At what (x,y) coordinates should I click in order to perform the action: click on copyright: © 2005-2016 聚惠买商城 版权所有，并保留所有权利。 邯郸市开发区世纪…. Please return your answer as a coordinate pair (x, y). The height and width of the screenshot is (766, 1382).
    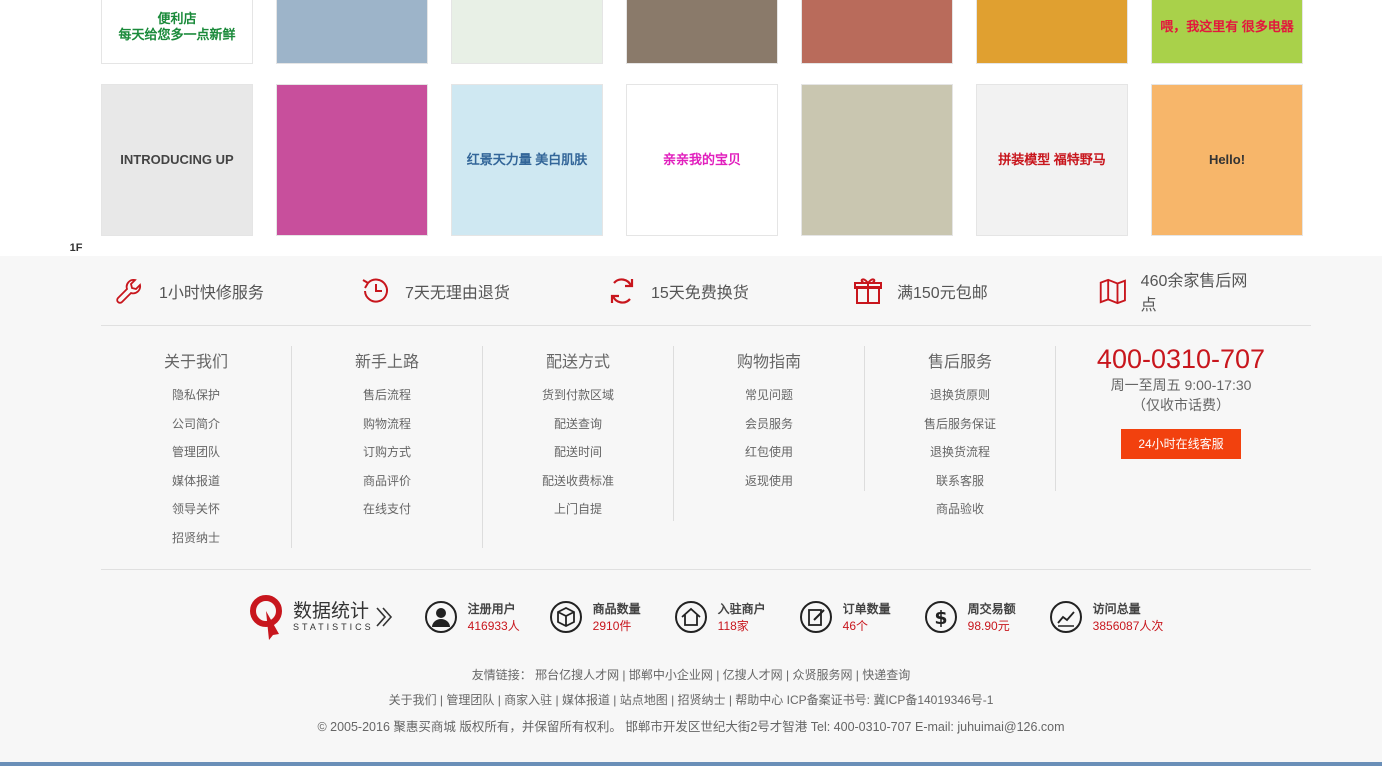
    Looking at the image, I should click on (691, 727).